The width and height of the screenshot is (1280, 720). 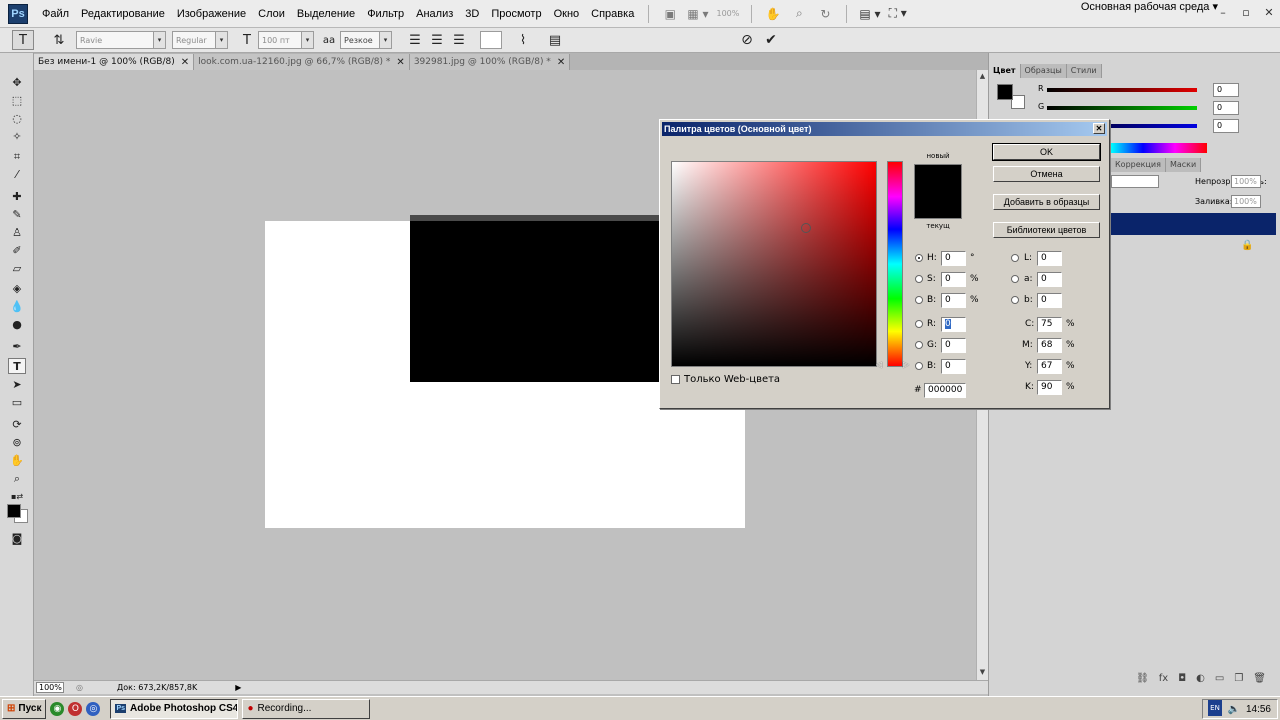 What do you see at coordinates (1005, 71) in the screenshot?
I see `tab-color: Цвет` at bounding box center [1005, 71].